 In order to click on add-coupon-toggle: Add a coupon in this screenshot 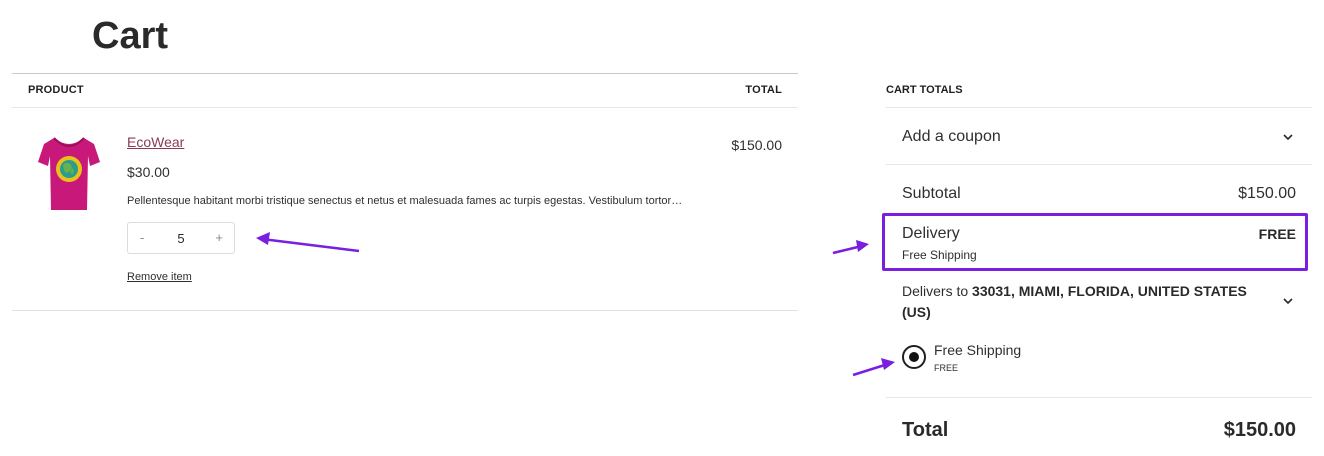, I will do `click(951, 137)`.